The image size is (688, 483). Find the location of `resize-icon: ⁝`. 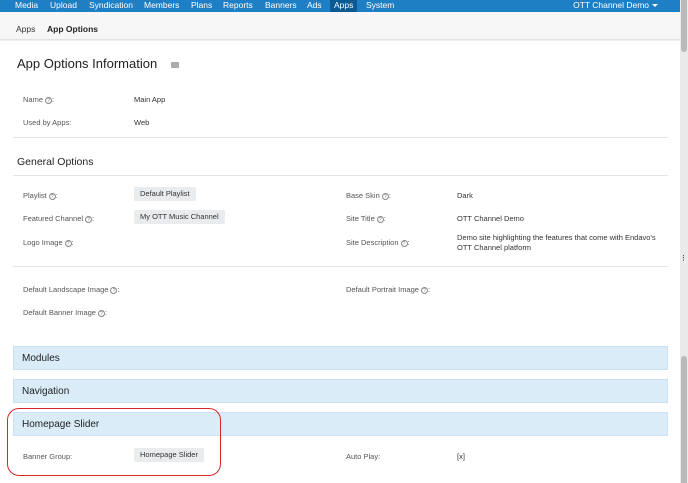

resize-icon: ⁝ is located at coordinates (683, 258).